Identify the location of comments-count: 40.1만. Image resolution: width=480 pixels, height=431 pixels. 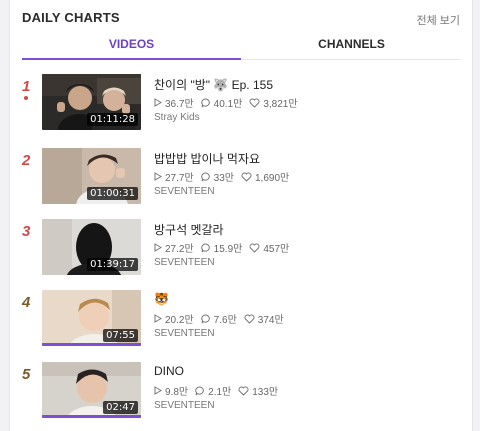
(228, 104).